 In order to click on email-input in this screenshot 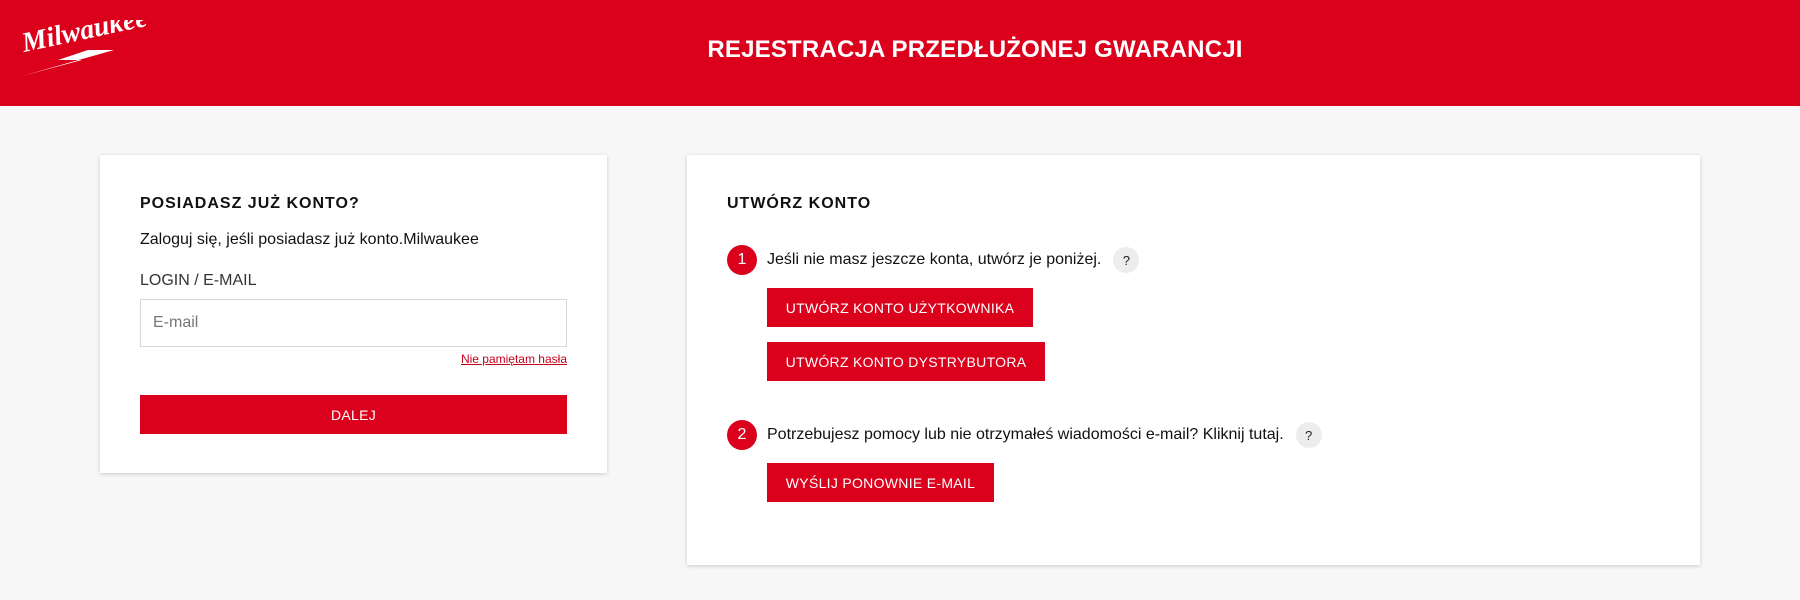, I will do `click(353, 323)`.